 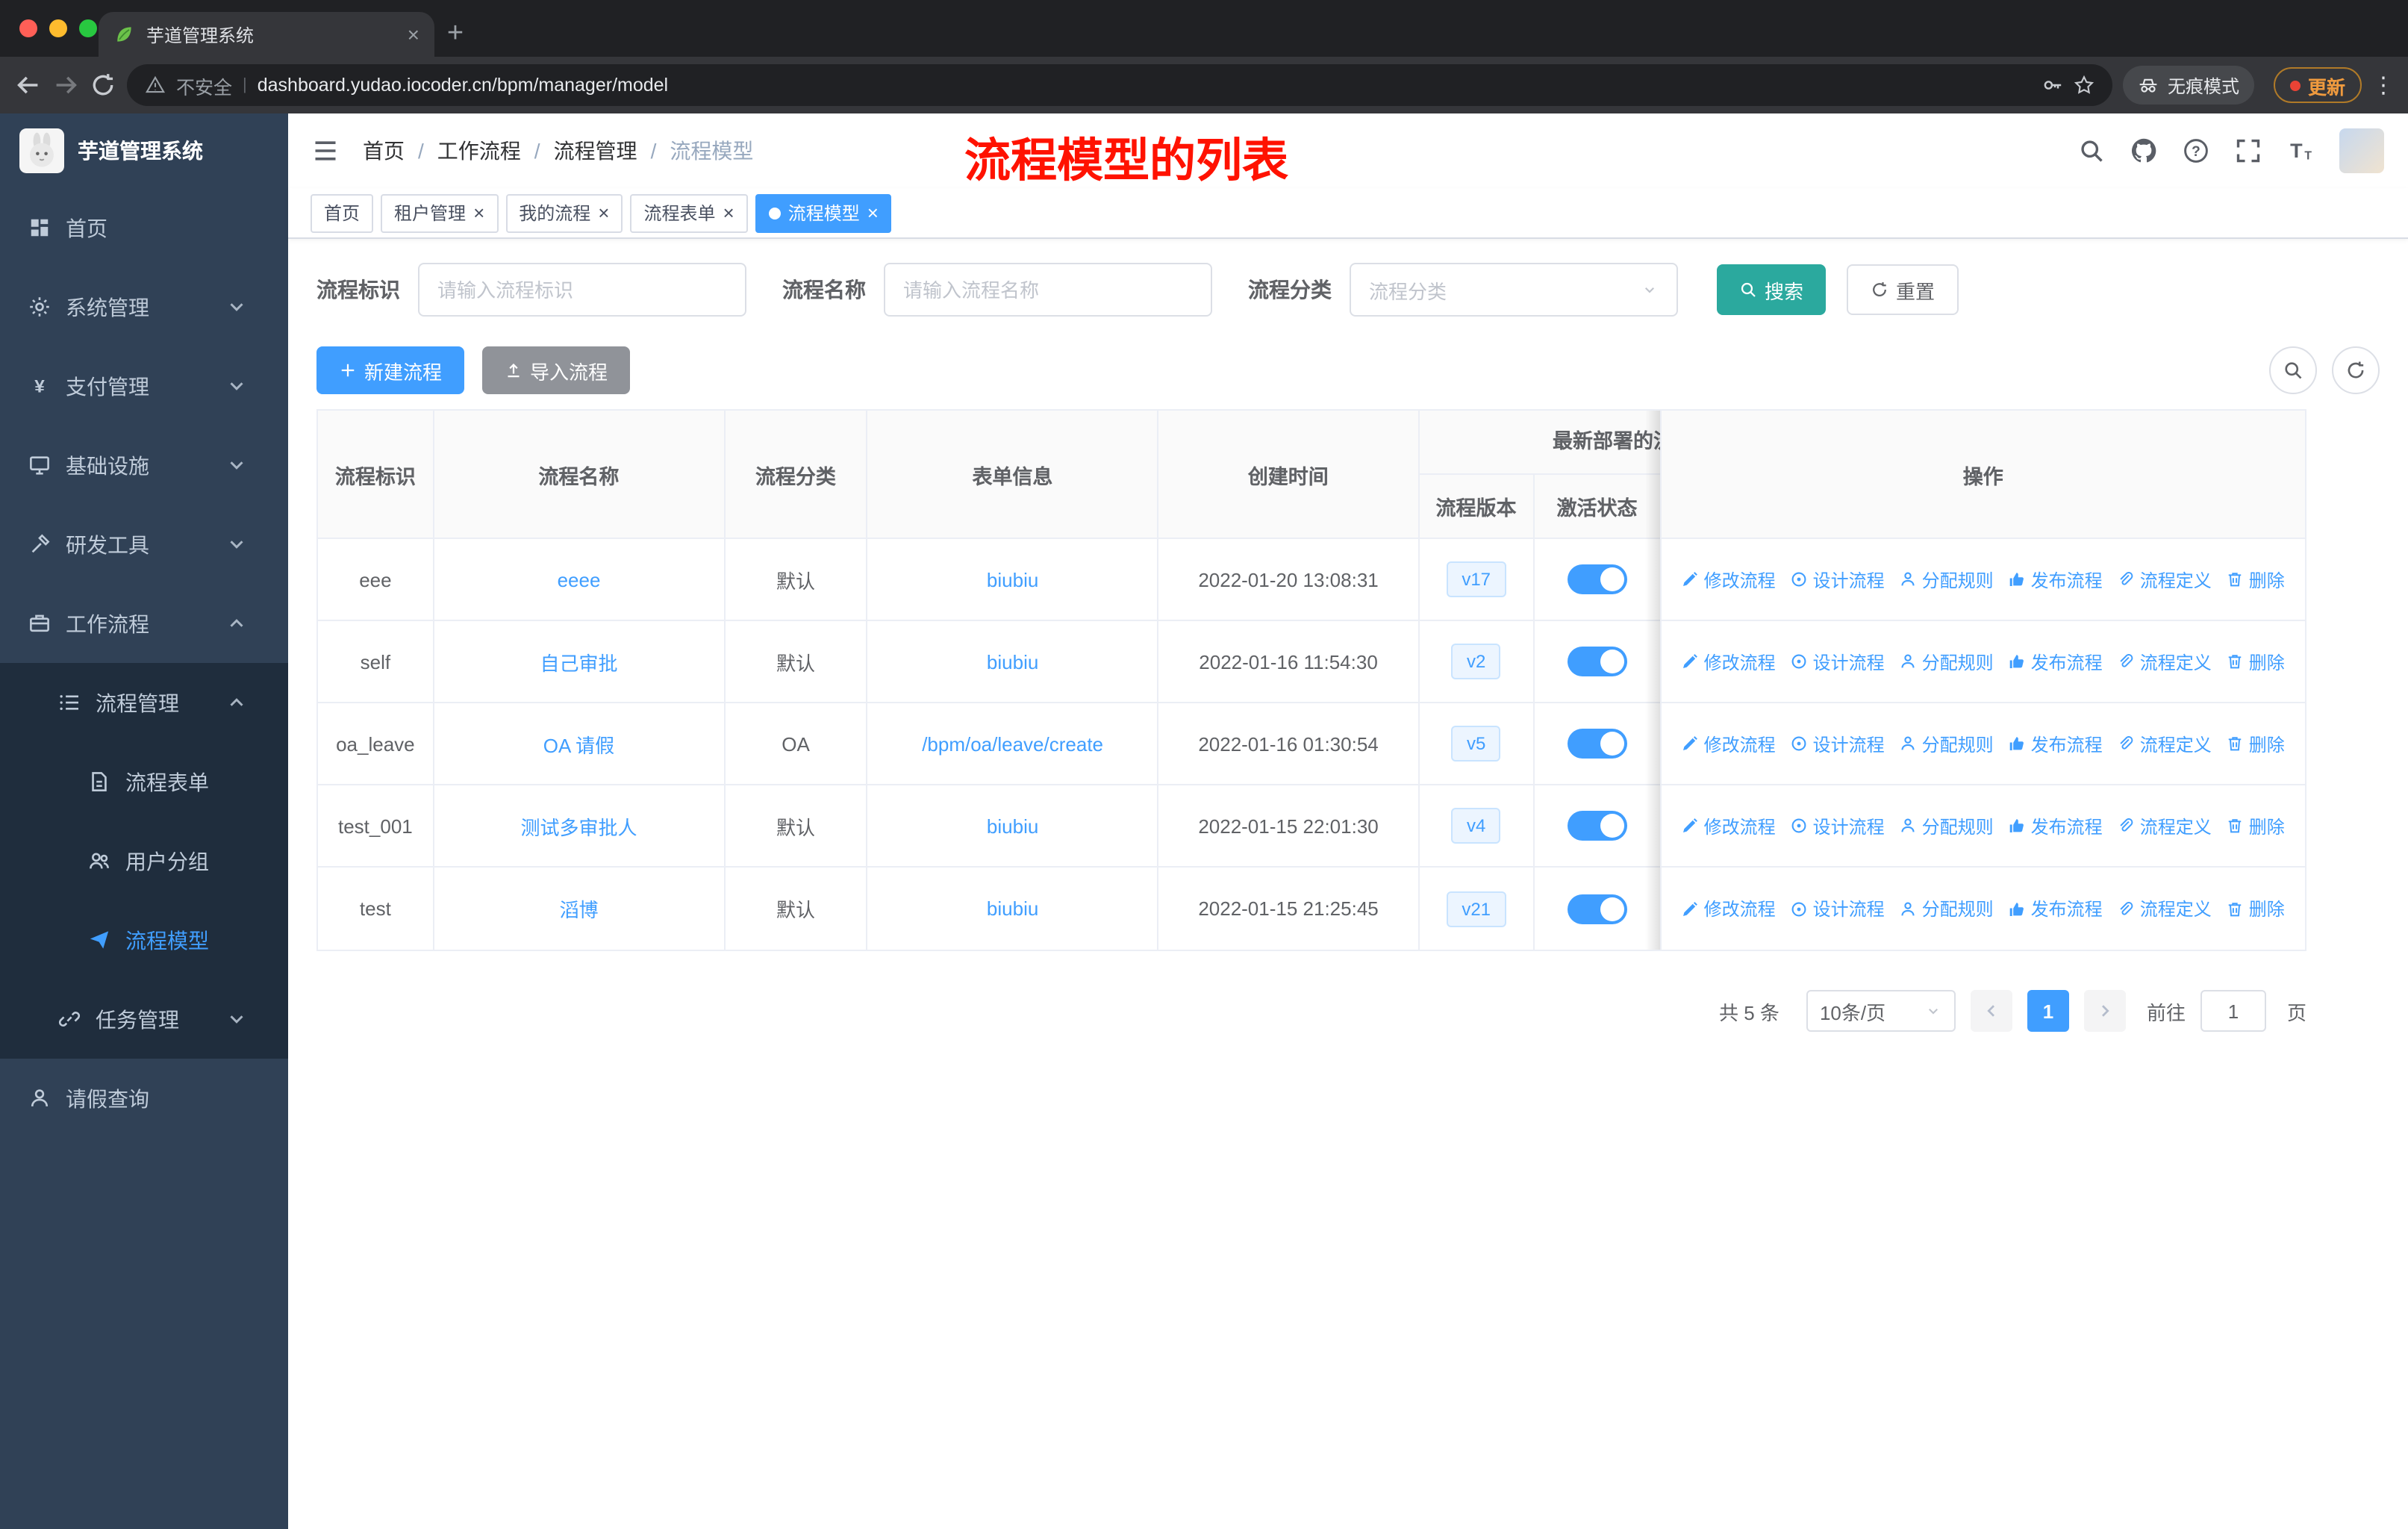 What do you see at coordinates (479, 151) in the screenshot?
I see `breadcrumb-item: 工作流程` at bounding box center [479, 151].